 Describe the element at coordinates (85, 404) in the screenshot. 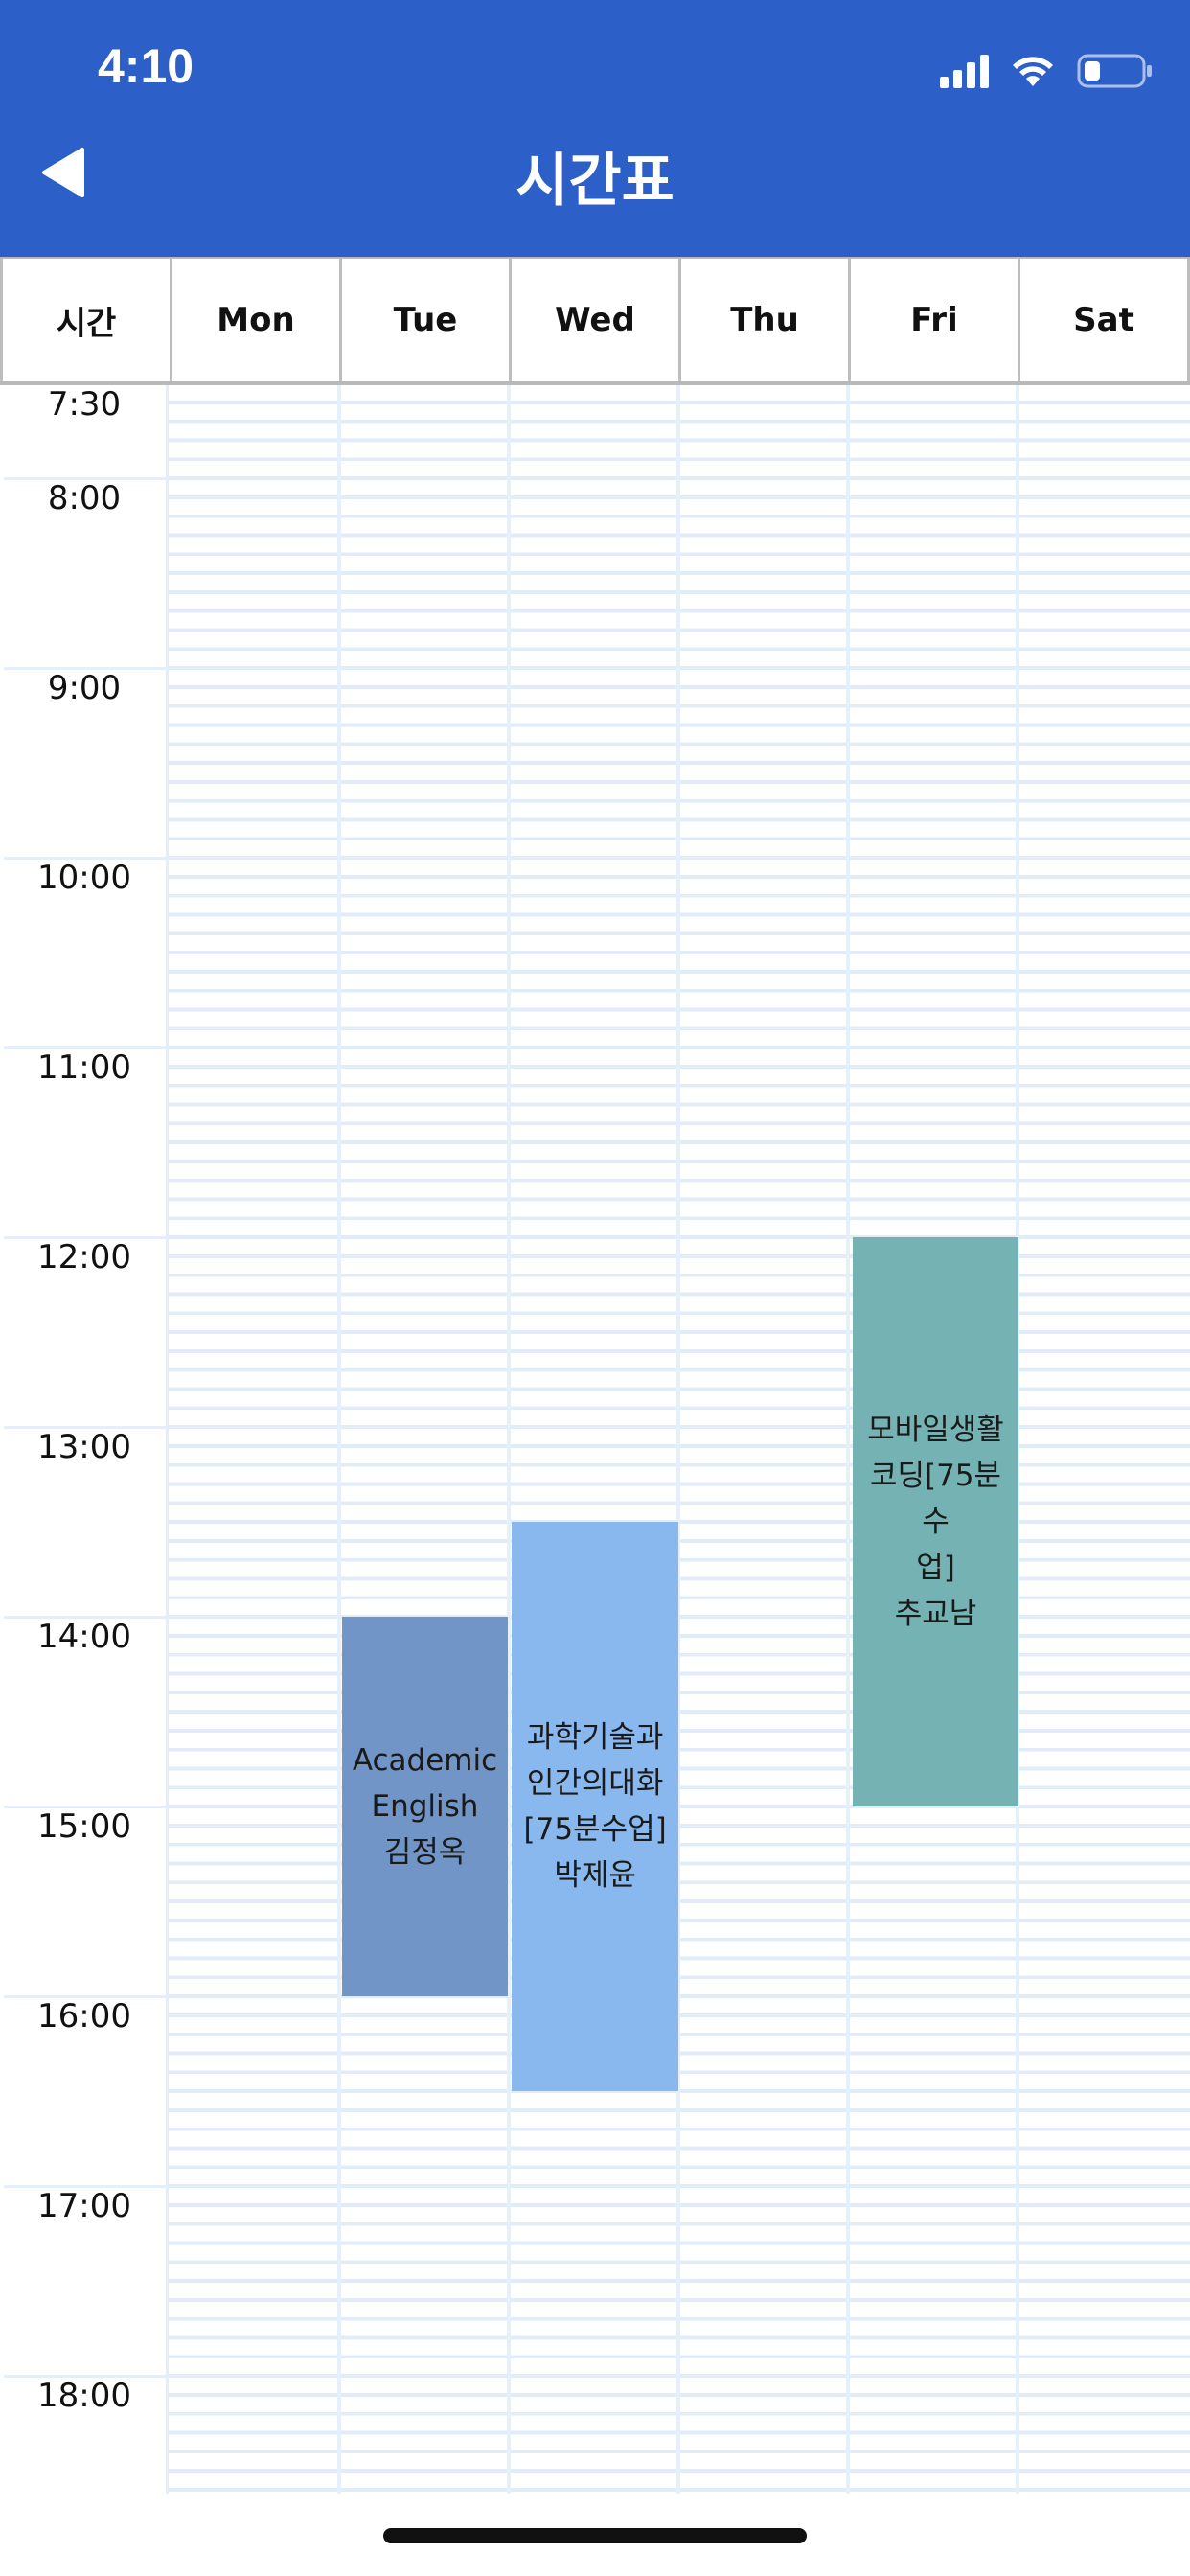

I see `time-label-0730: 7:30` at that location.